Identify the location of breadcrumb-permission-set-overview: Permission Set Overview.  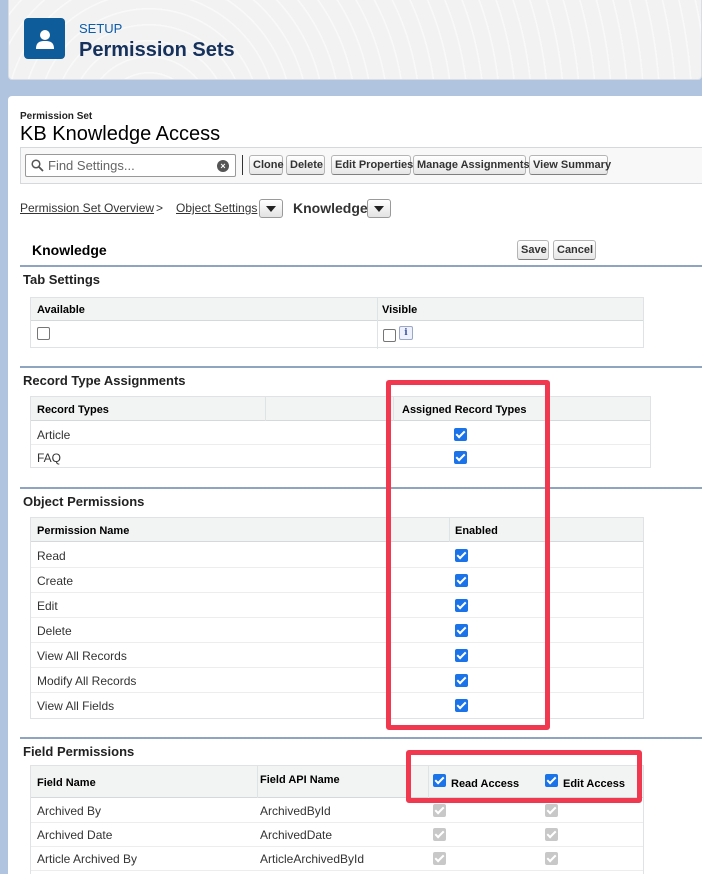
(87, 208).